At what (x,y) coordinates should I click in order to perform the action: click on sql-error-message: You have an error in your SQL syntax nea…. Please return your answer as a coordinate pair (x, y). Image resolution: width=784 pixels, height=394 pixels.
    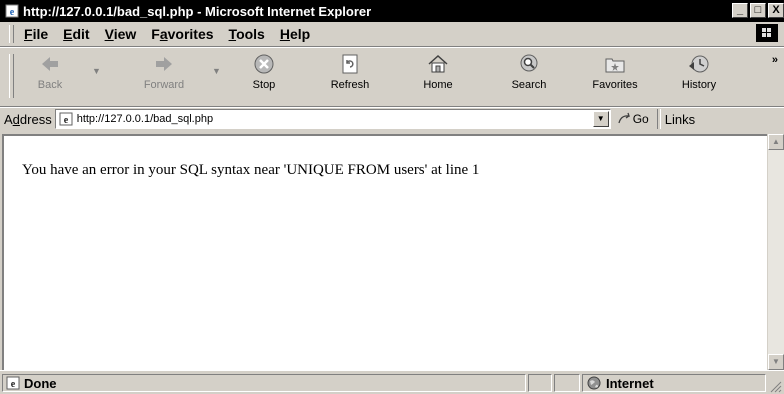
    Looking at the image, I should click on (251, 170).